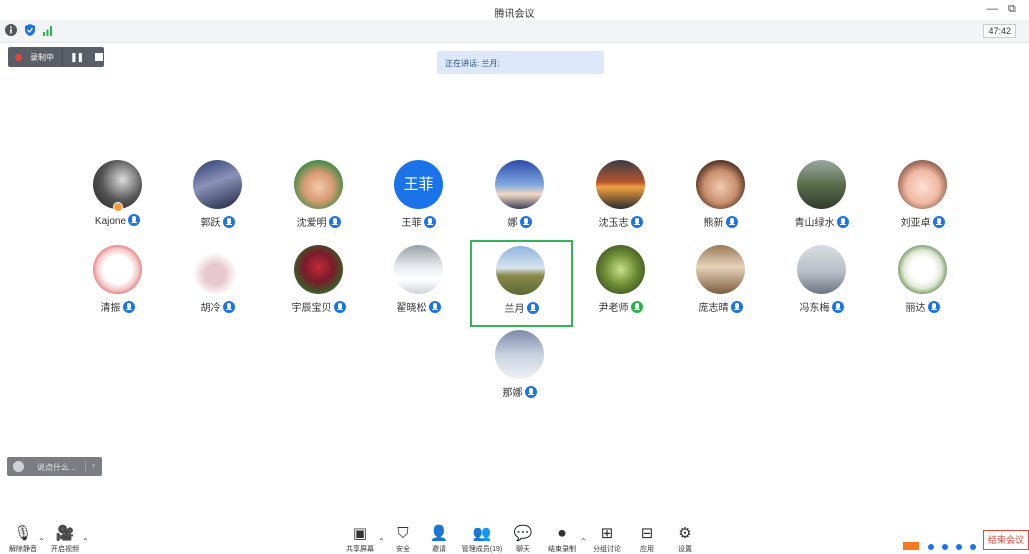 The height and width of the screenshot is (554, 1029). Describe the element at coordinates (512, 393) in the screenshot. I see `participant-name: 那娜` at that location.